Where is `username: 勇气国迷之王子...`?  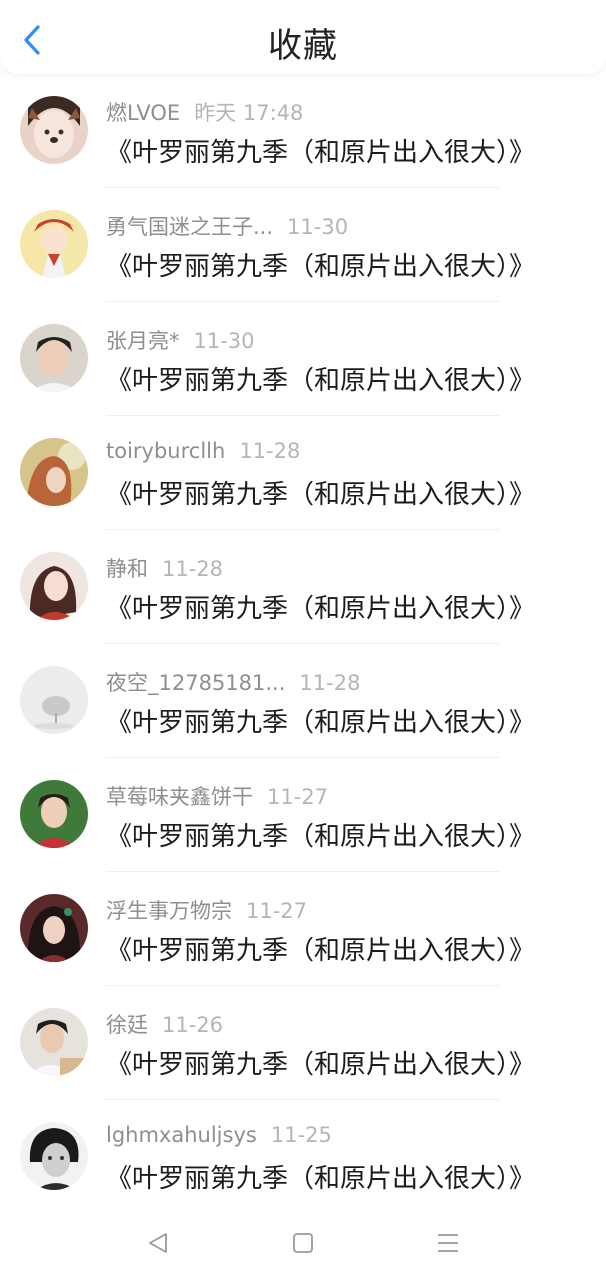
username: 勇气国迷之王子... is located at coordinates (189, 227).